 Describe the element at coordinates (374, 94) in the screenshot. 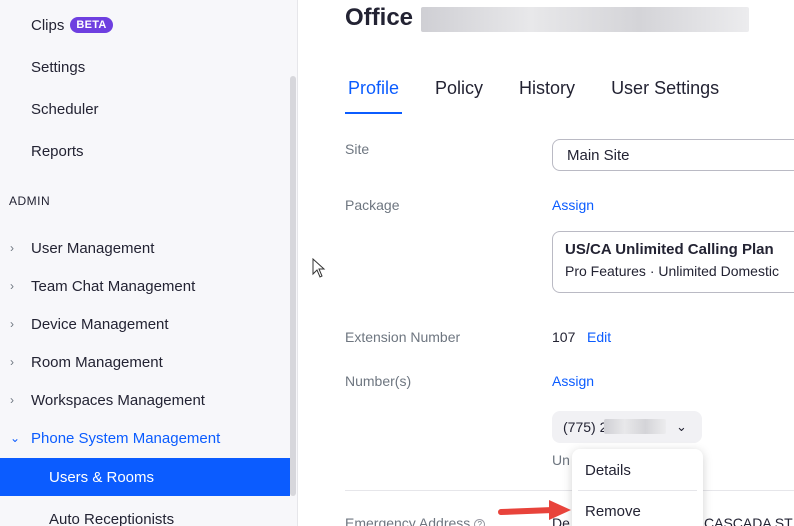

I see `tab-profile: Profile` at that location.